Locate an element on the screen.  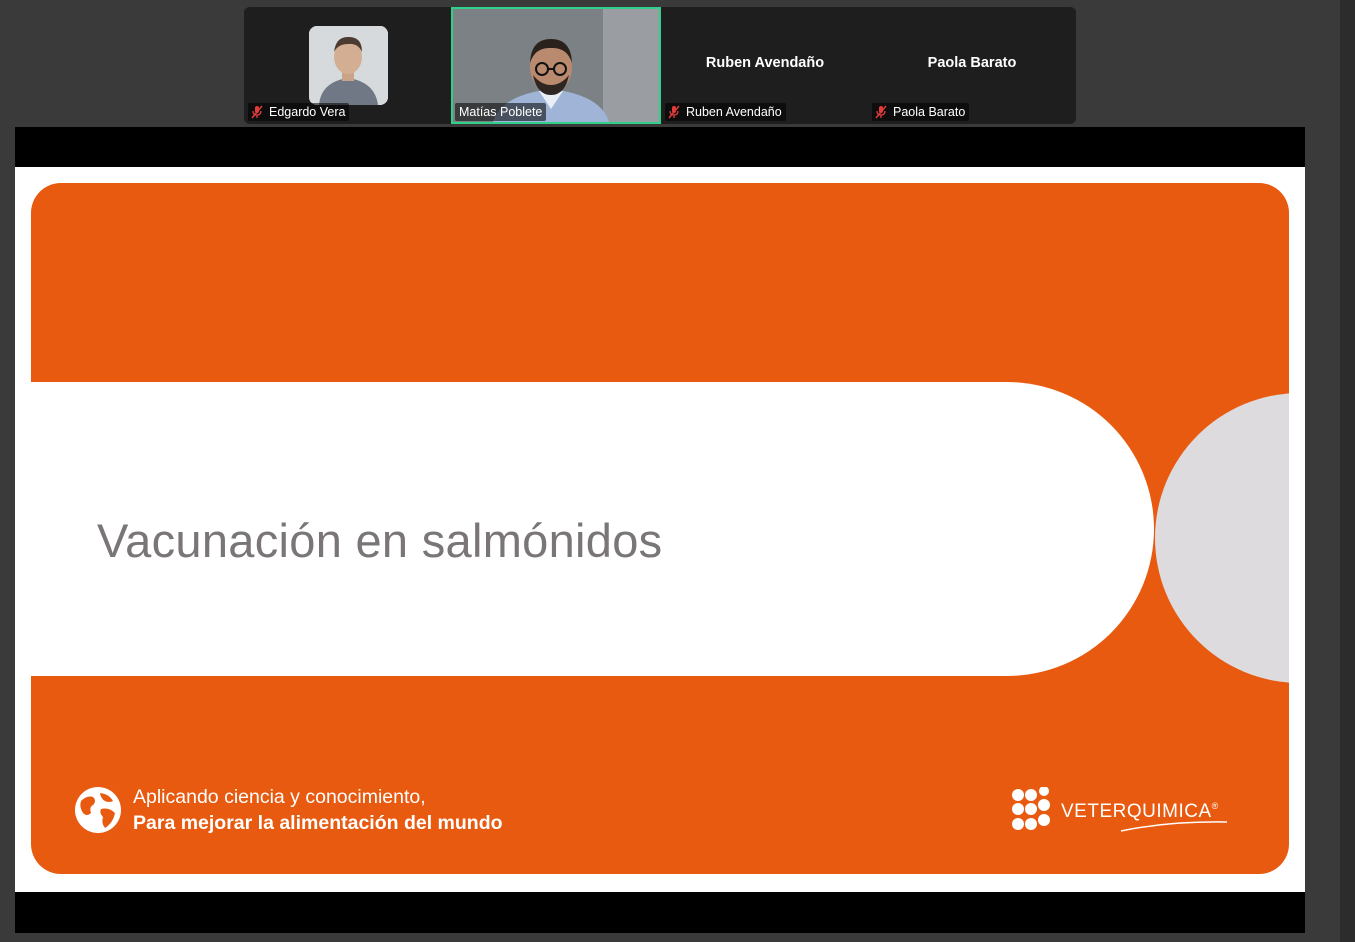
participant-name-tag: Matías Poblete is located at coordinates (501, 112).